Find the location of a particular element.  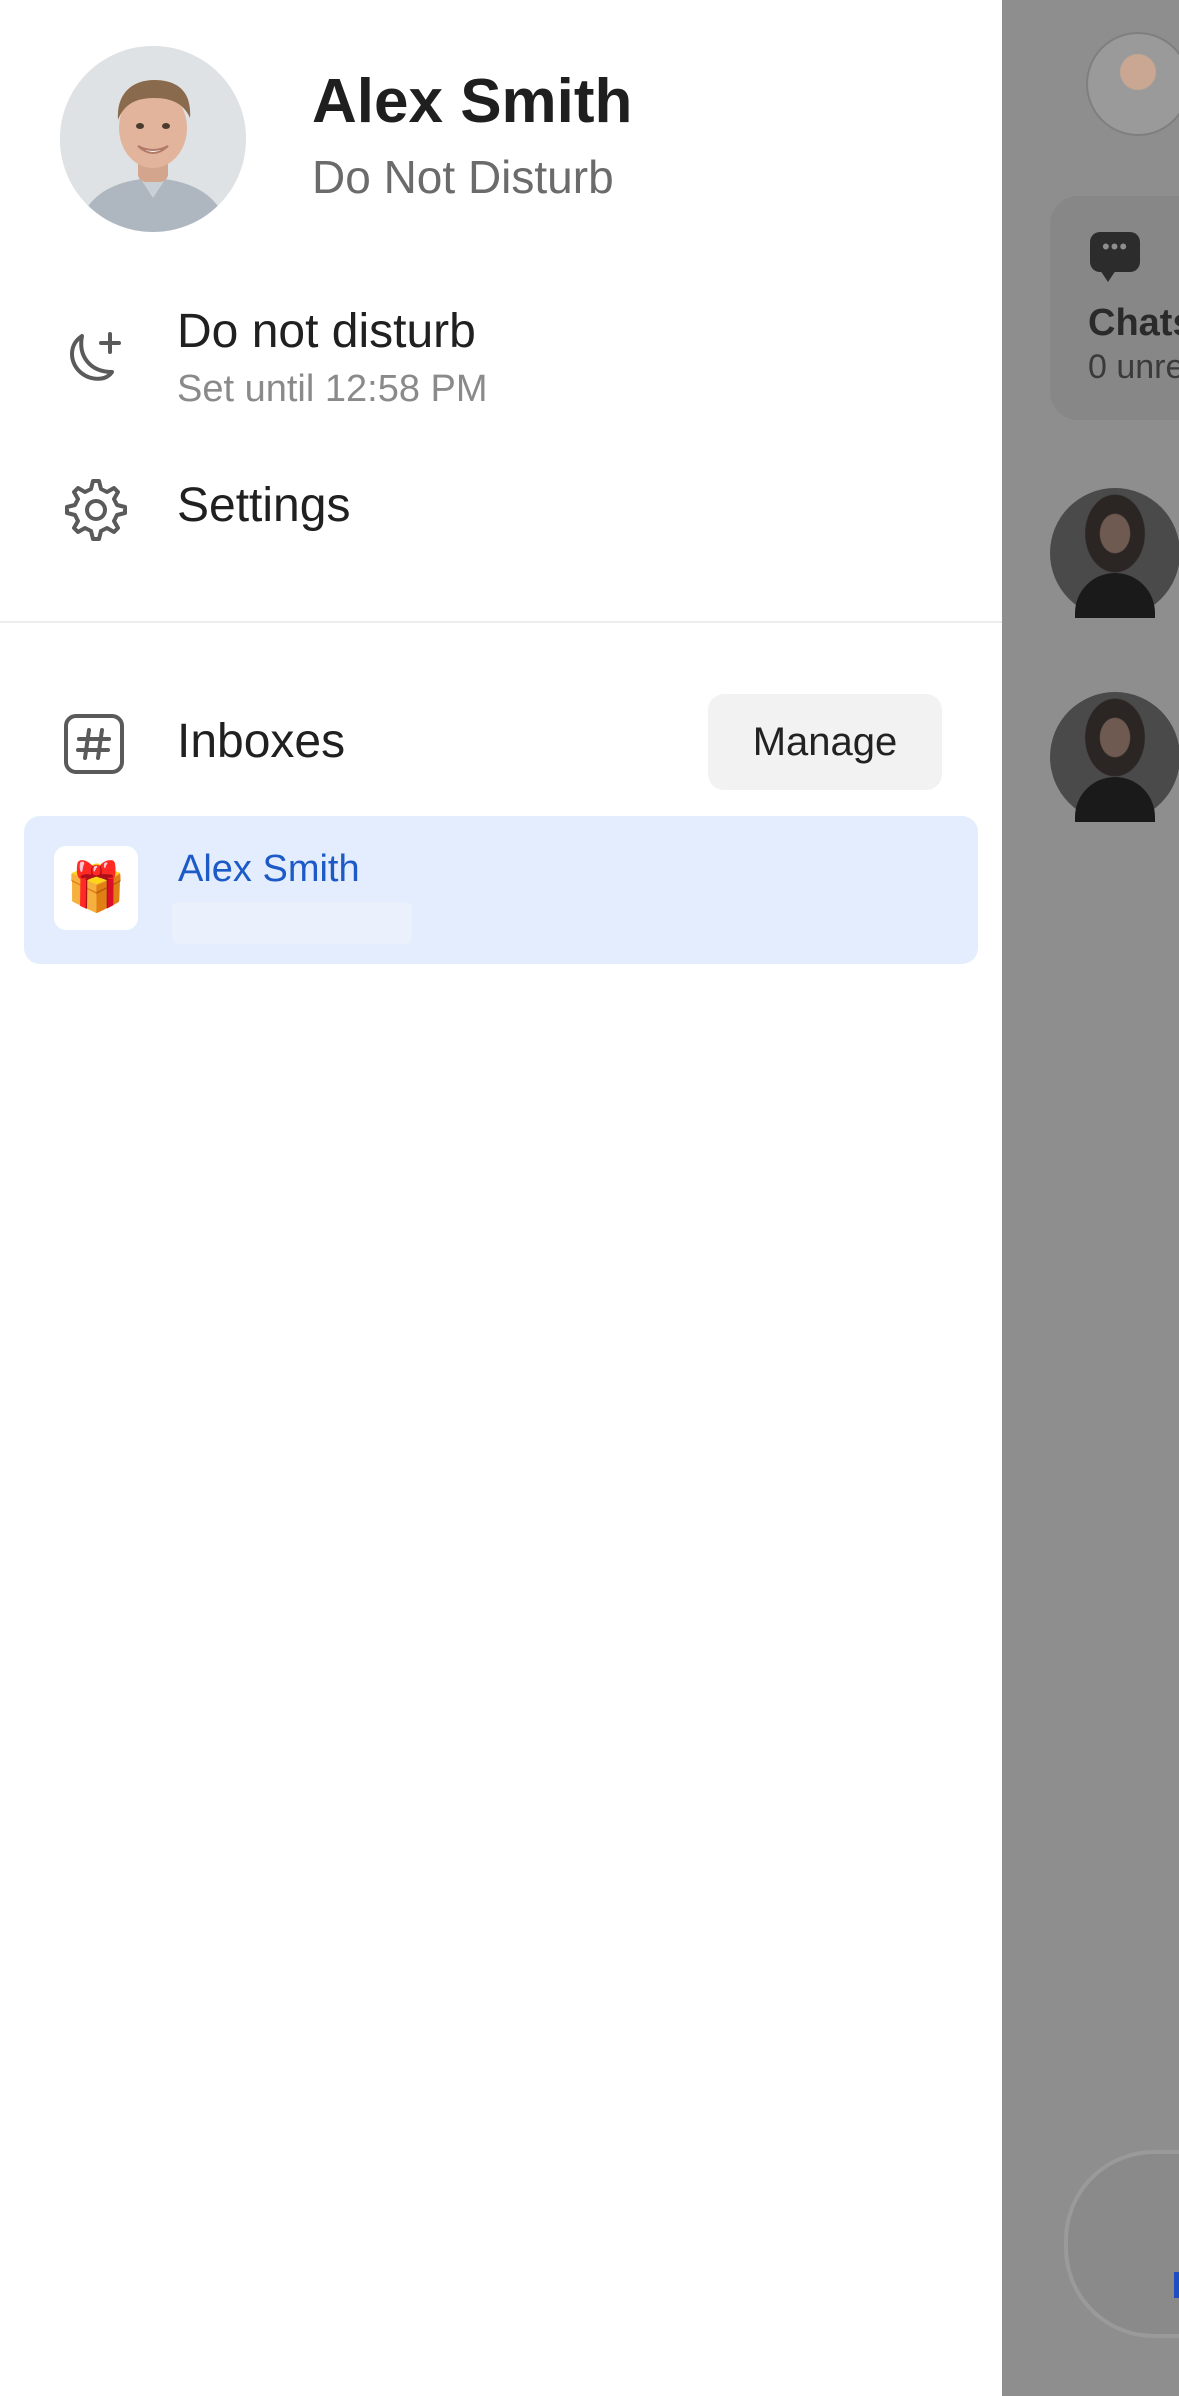

settings-menu-item: Settings is located at coordinates (501, 510).